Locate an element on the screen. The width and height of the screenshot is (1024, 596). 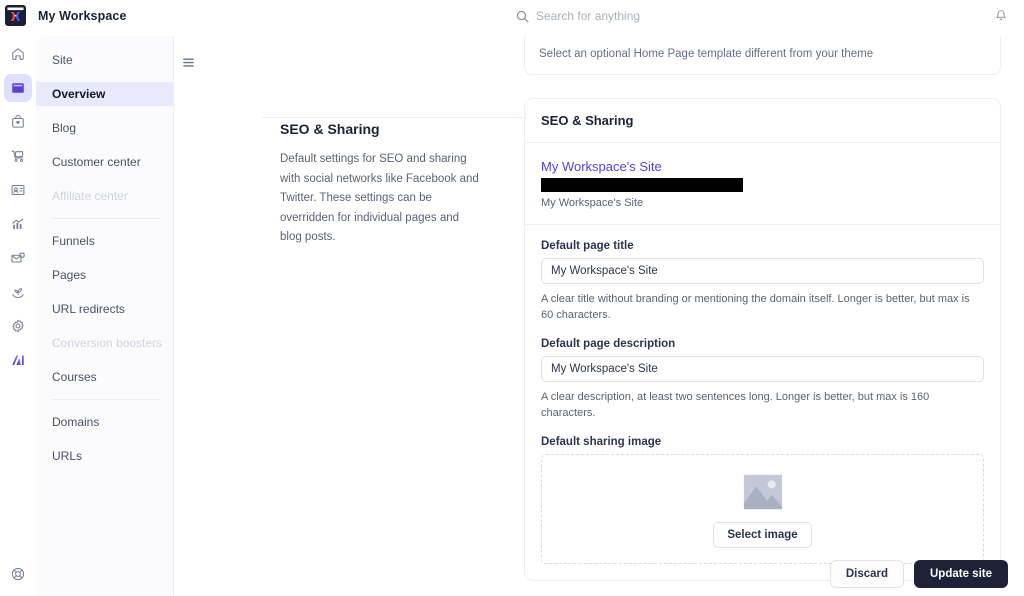
top-bar: My Workspace Search for anything is located at coordinates (512, 16).